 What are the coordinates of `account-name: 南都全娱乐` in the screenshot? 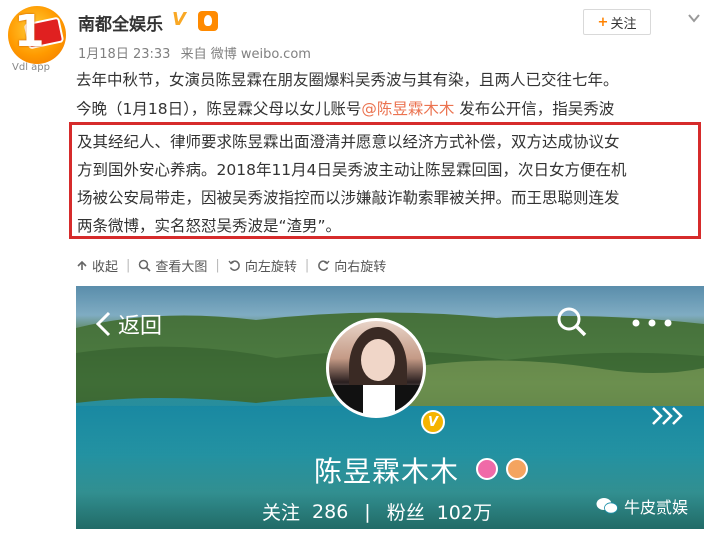 It's located at (120, 22).